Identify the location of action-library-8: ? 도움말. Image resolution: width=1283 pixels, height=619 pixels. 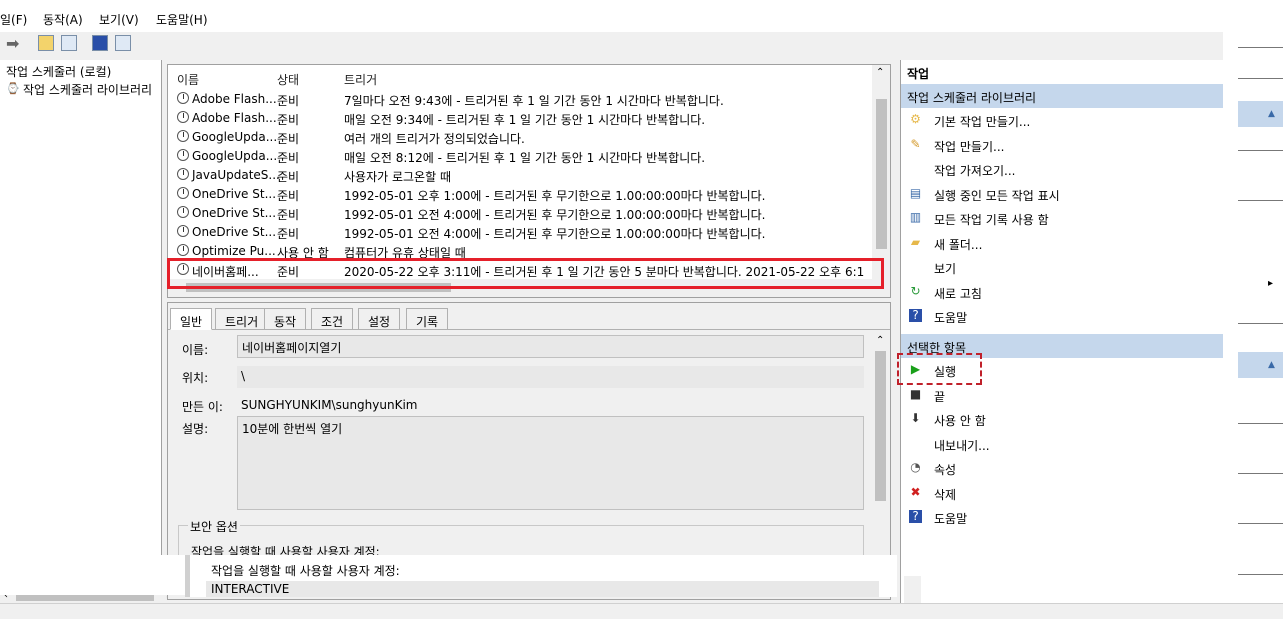
(1062, 316).